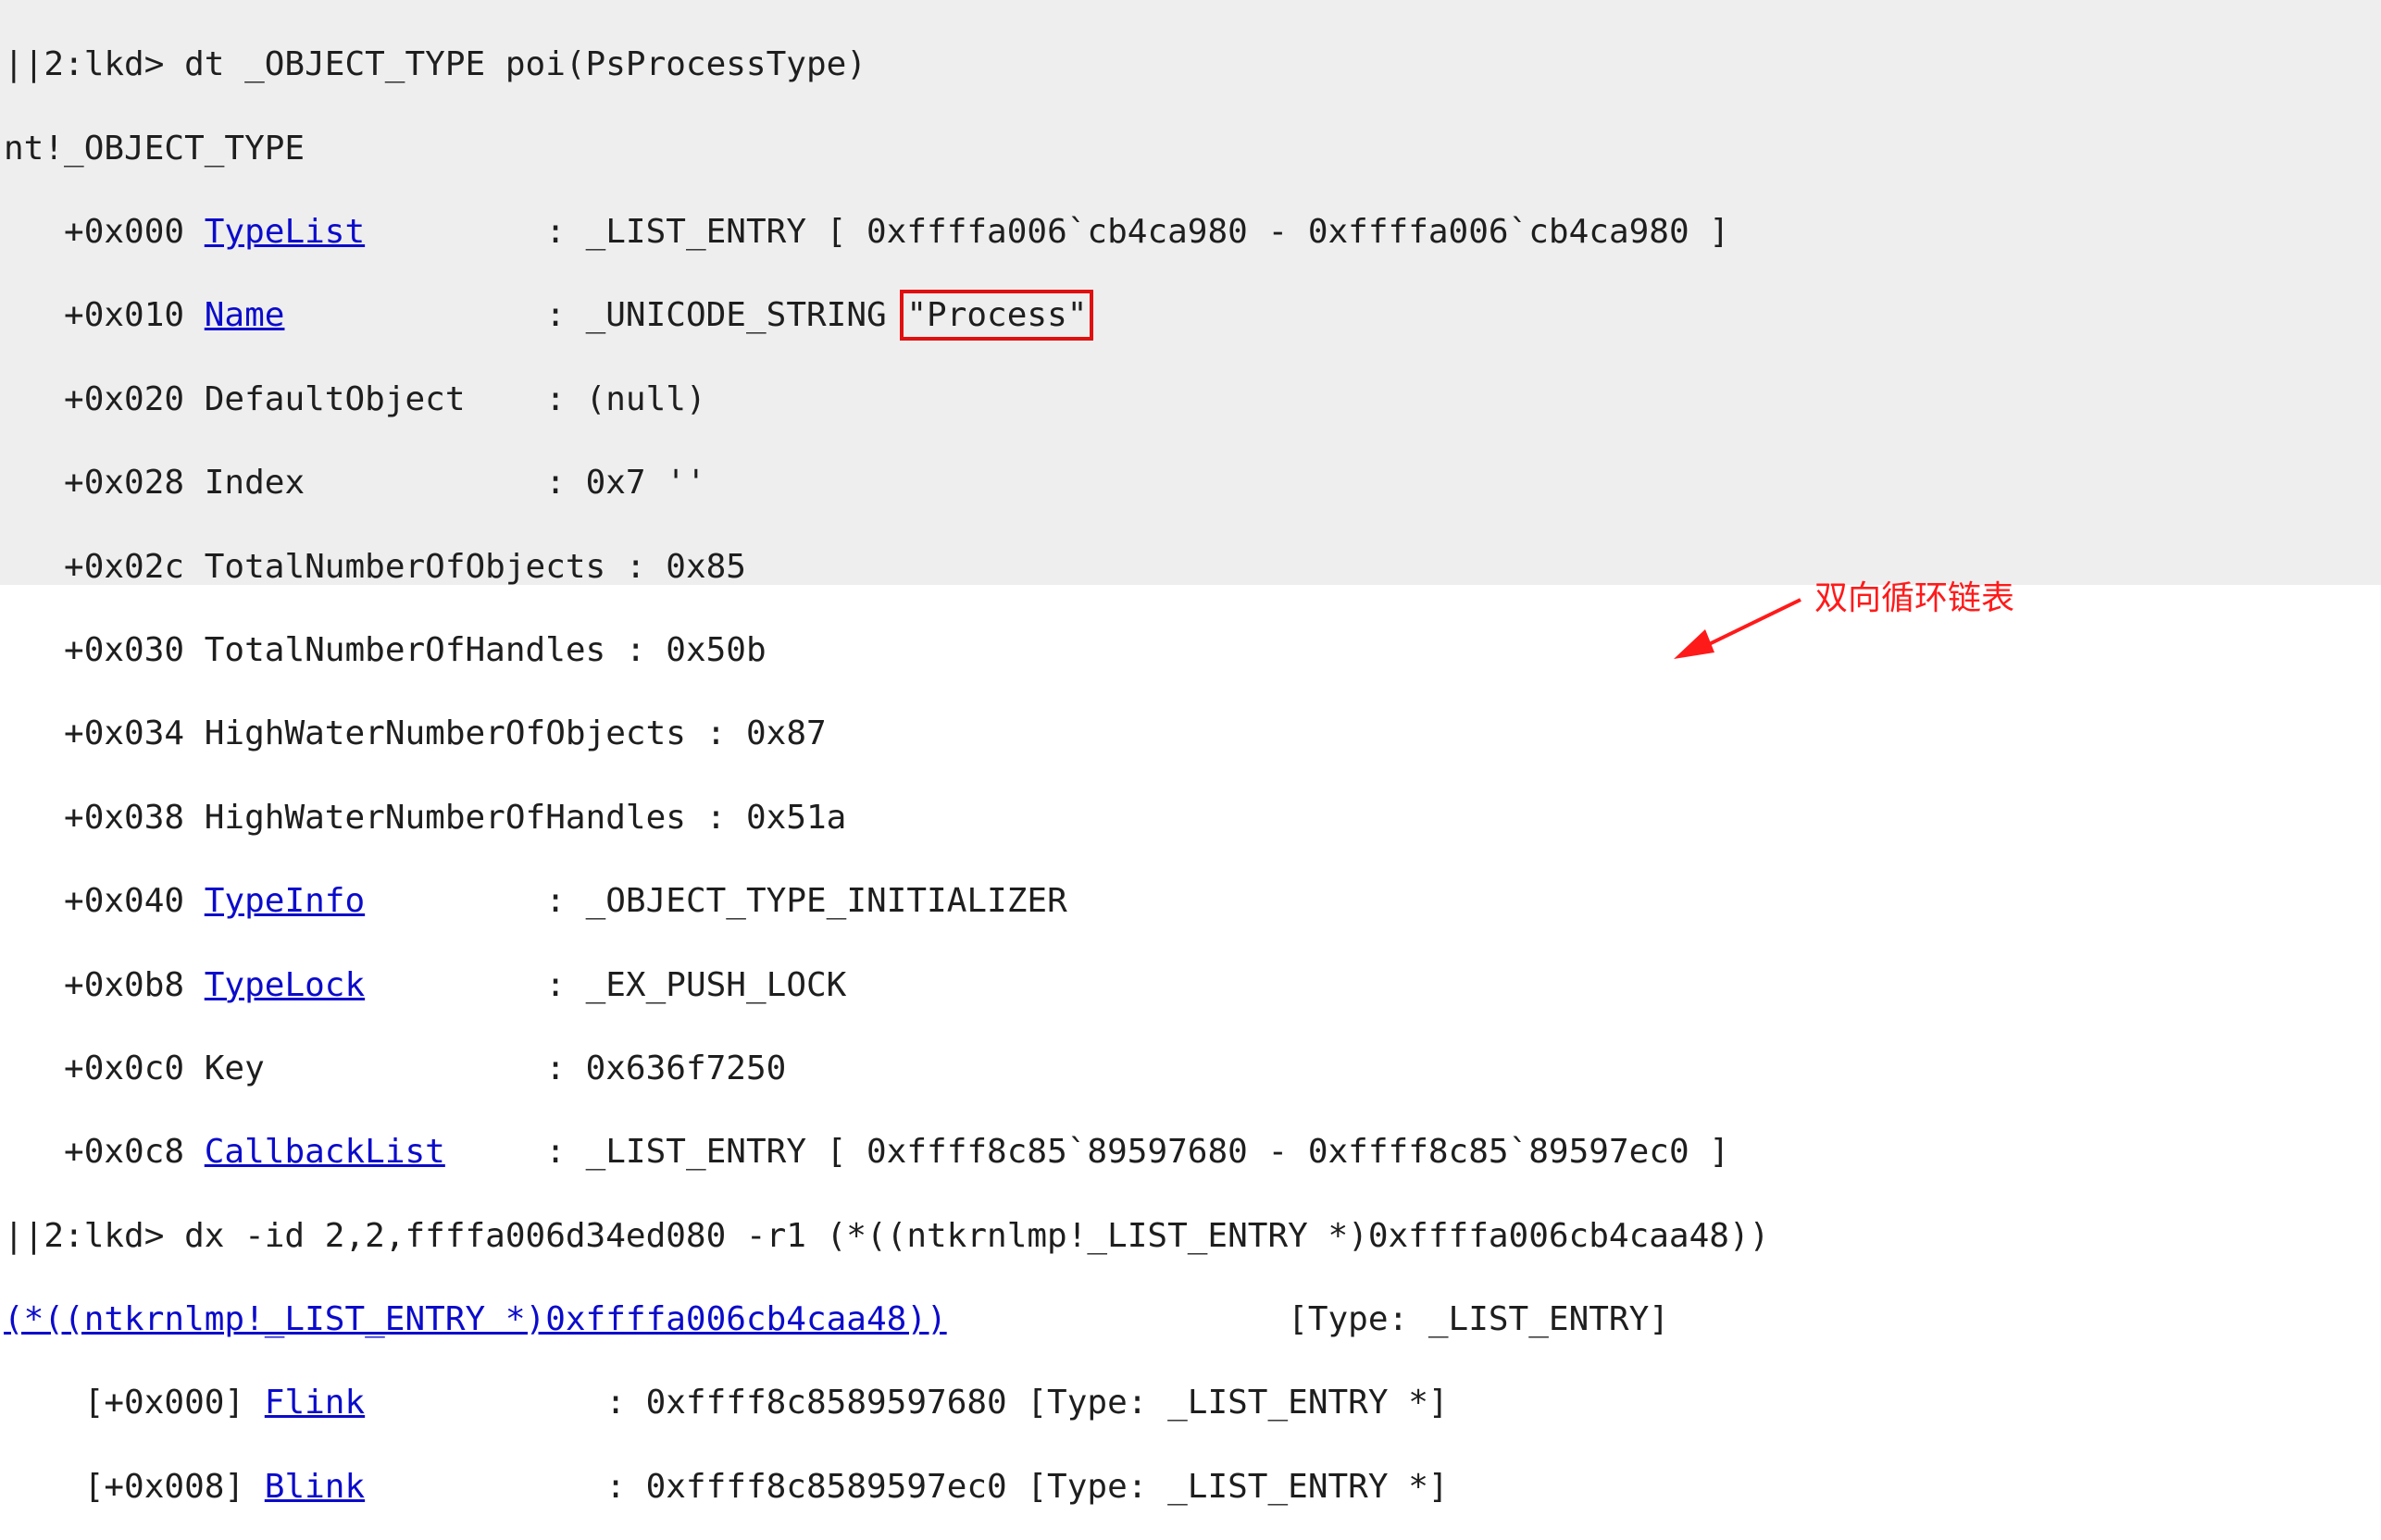 The image size is (2381, 1540). What do you see at coordinates (549, 316) in the screenshot?
I see `field-row: +0x010 Name : _UNICODE_STRING "Process"` at bounding box center [549, 316].